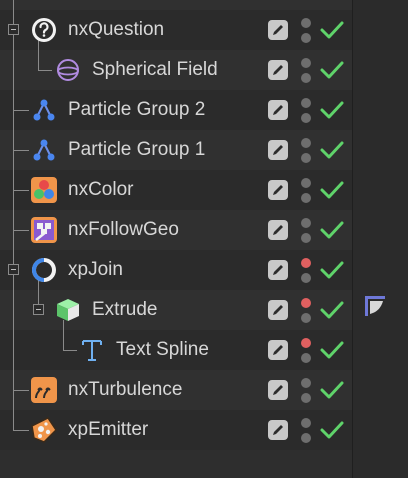 This screenshot has width=408, height=478. I want to click on object-label: nxFollowGeo, so click(123, 229).